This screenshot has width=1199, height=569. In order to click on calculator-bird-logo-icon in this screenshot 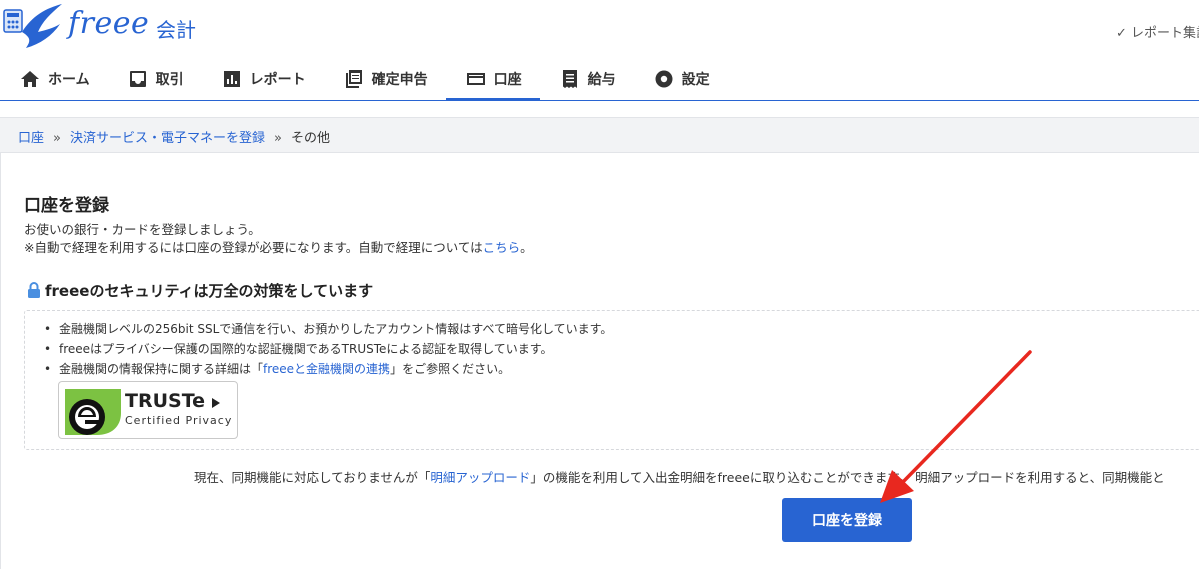, I will do `click(32, 26)`.